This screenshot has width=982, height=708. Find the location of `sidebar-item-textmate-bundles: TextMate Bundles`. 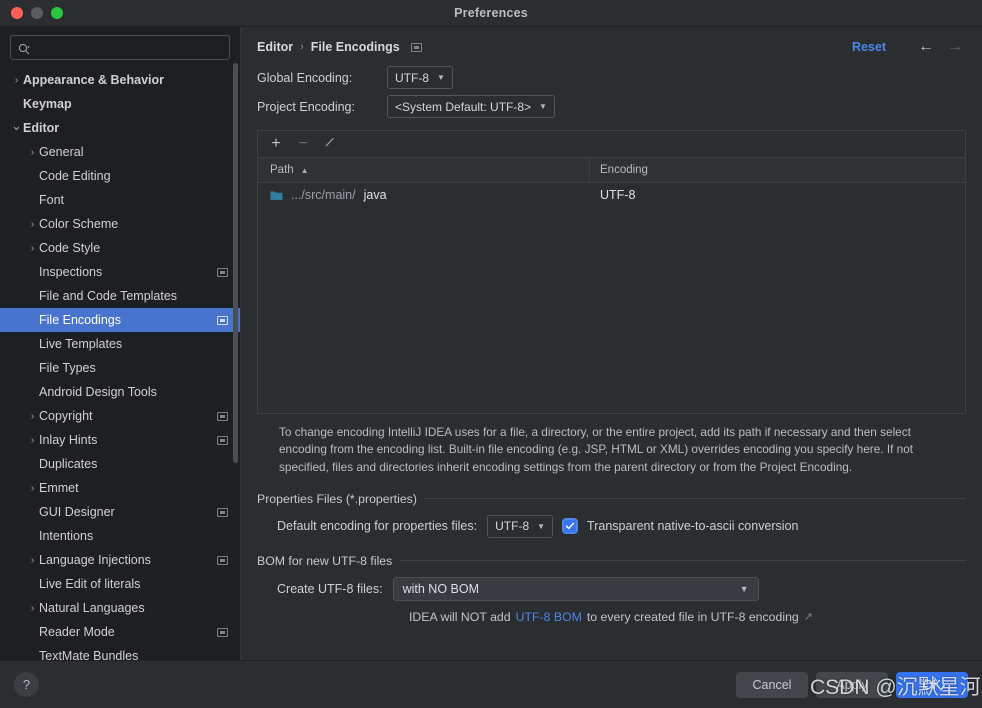

sidebar-item-textmate-bundles: TextMate Bundles is located at coordinates (120, 652).